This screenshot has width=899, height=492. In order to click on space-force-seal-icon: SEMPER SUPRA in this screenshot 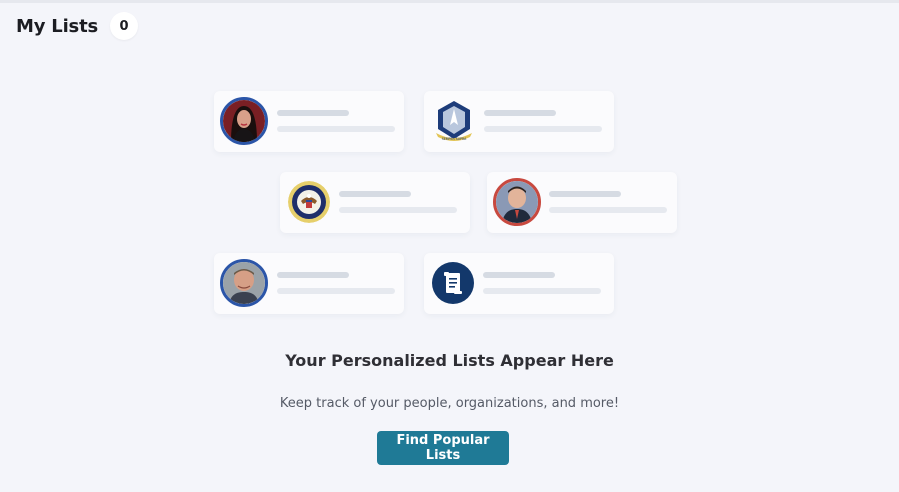, I will do `click(454, 121)`.